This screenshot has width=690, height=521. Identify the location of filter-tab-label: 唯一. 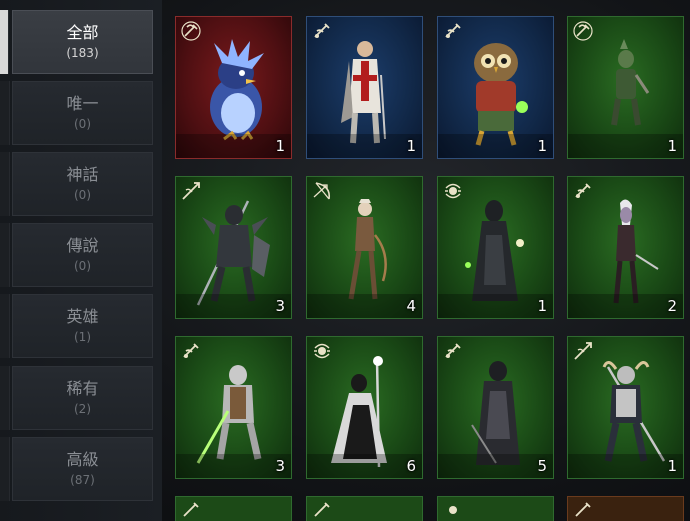
(82, 103).